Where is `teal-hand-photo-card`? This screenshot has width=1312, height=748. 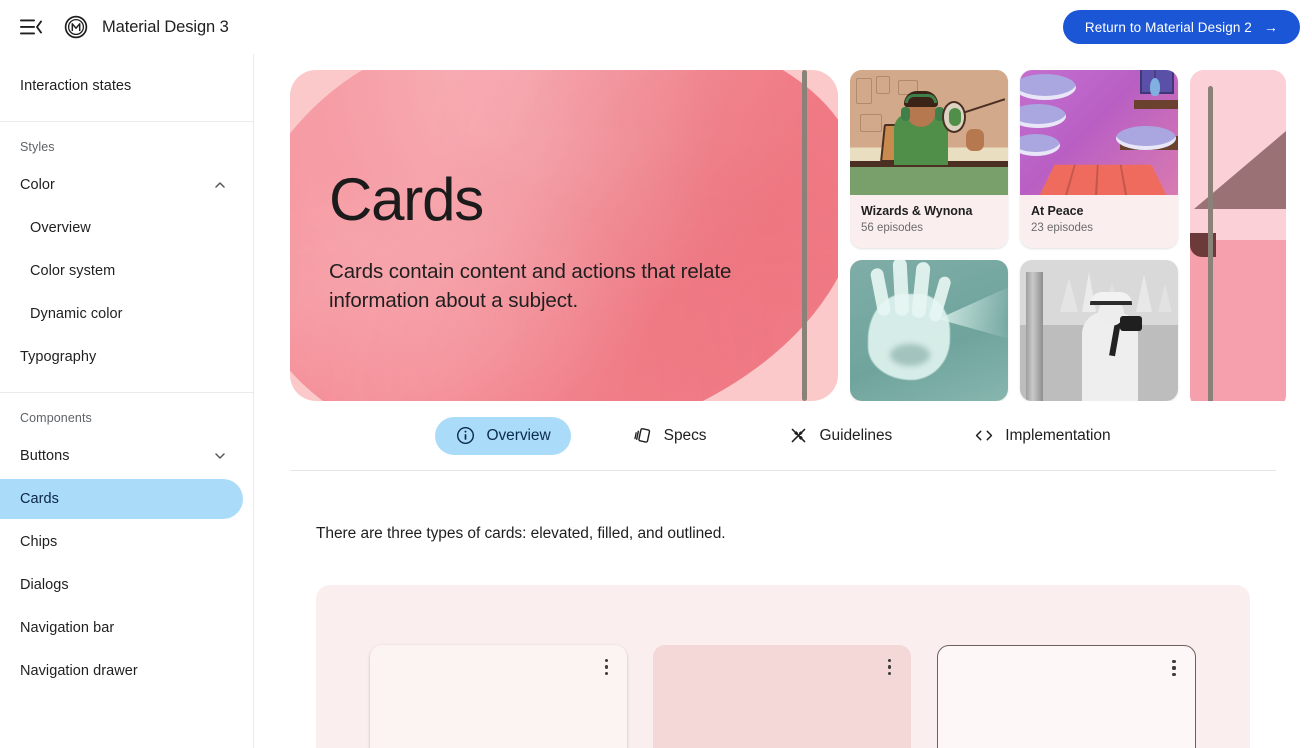
teal-hand-photo-card is located at coordinates (929, 330).